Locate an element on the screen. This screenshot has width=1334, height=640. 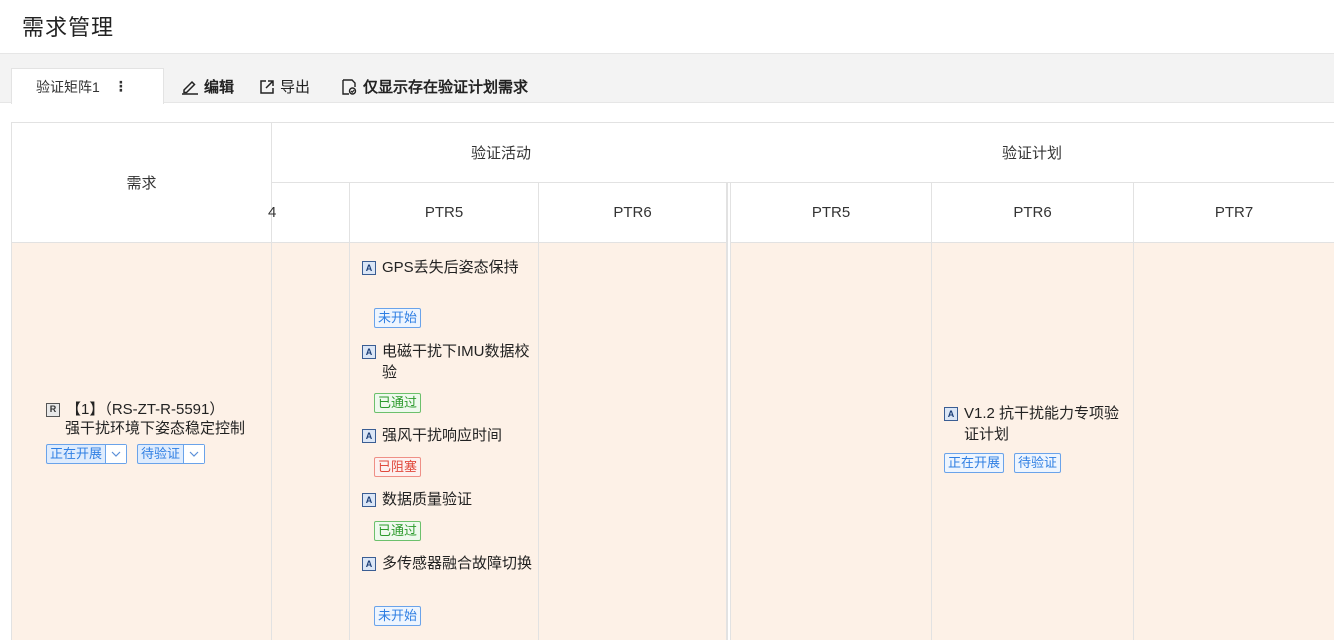
activity-title: 电磁干扰下IMU数据校验 is located at coordinates (456, 362).